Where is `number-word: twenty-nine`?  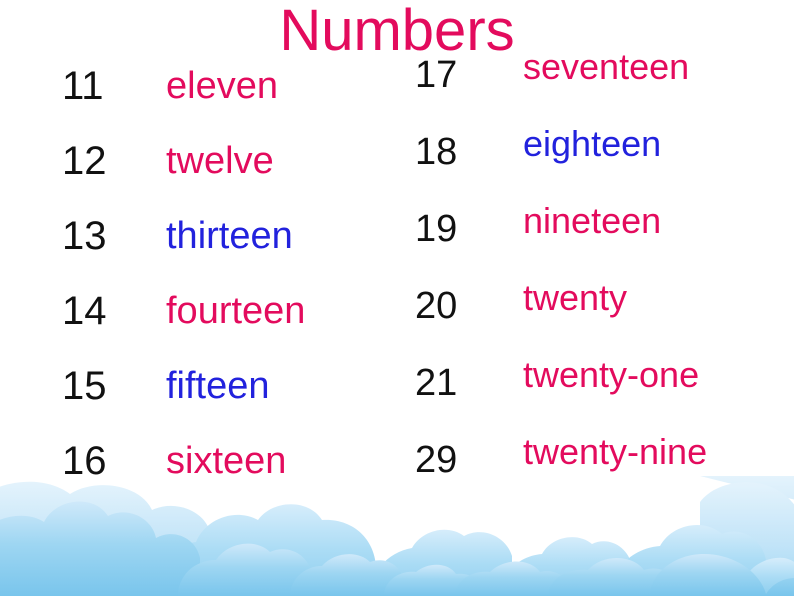
number-word: twenty-nine is located at coordinates (615, 451).